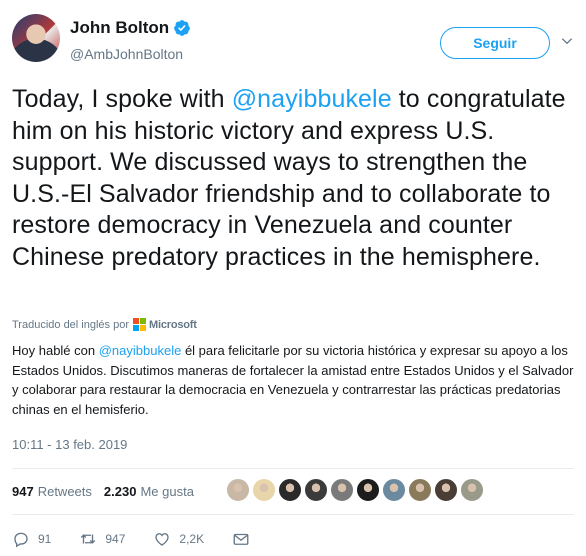  Describe the element at coordinates (495, 43) in the screenshot. I see `follow-button: Seguir` at that location.